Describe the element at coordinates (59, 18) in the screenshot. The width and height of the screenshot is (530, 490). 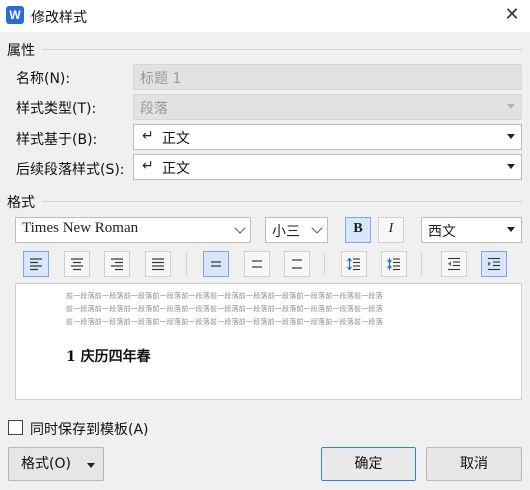
I see `dialog-title: 修改样式` at that location.